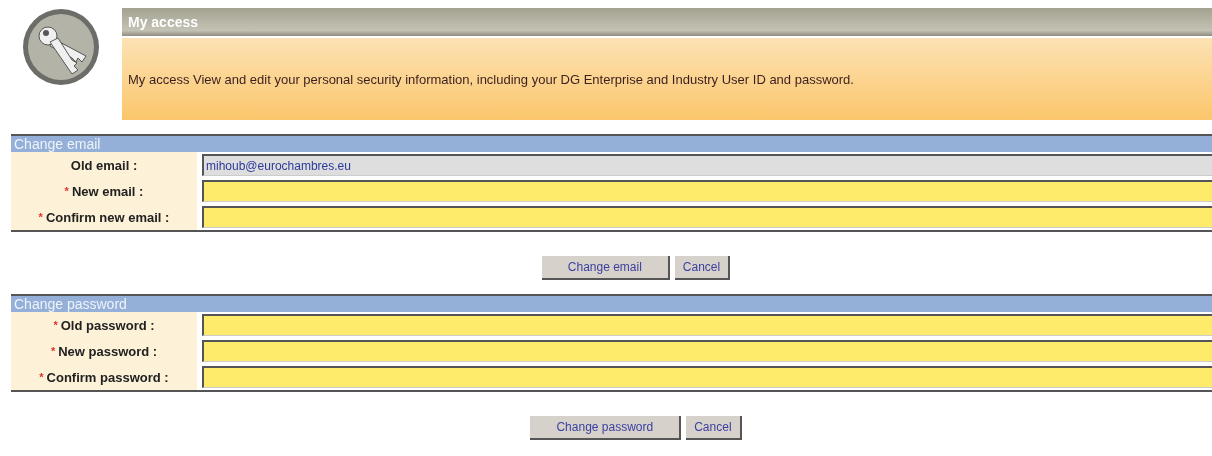  Describe the element at coordinates (491, 79) in the screenshot. I see `page-description: My access View and edit your personal security information, including your DG Enterprise and Industry User ID and password.` at that location.